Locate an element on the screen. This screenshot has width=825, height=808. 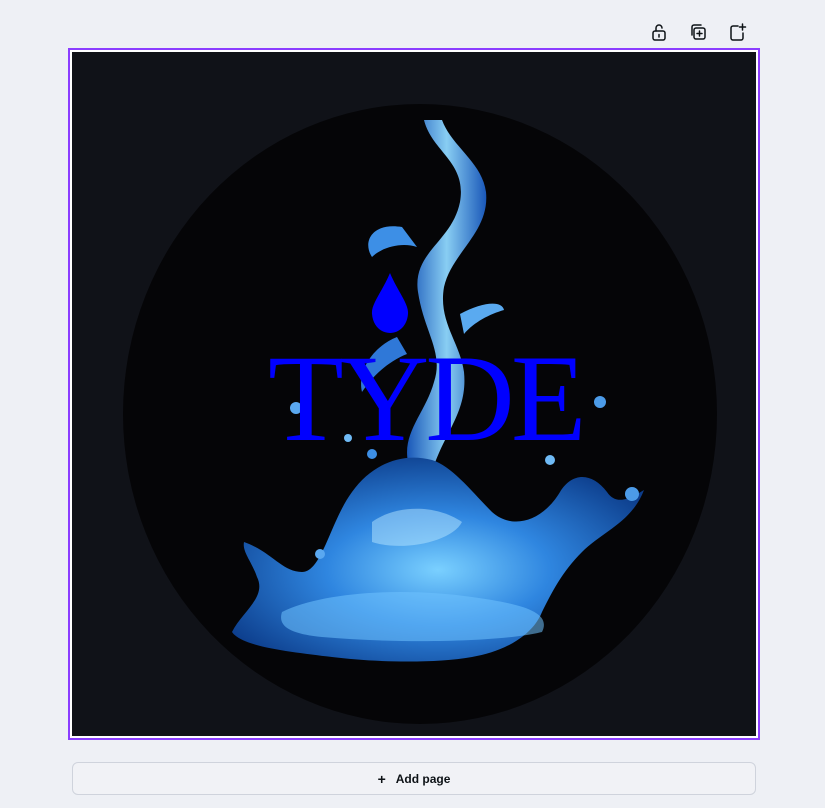
unlock-button is located at coordinates (659, 32).